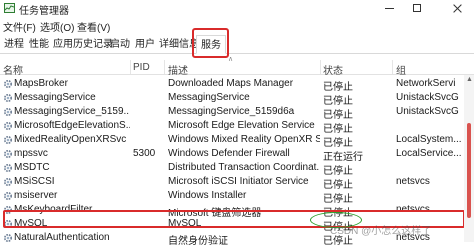 The height and width of the screenshot is (247, 474). I want to click on service-group: netsvcs, so click(413, 181).